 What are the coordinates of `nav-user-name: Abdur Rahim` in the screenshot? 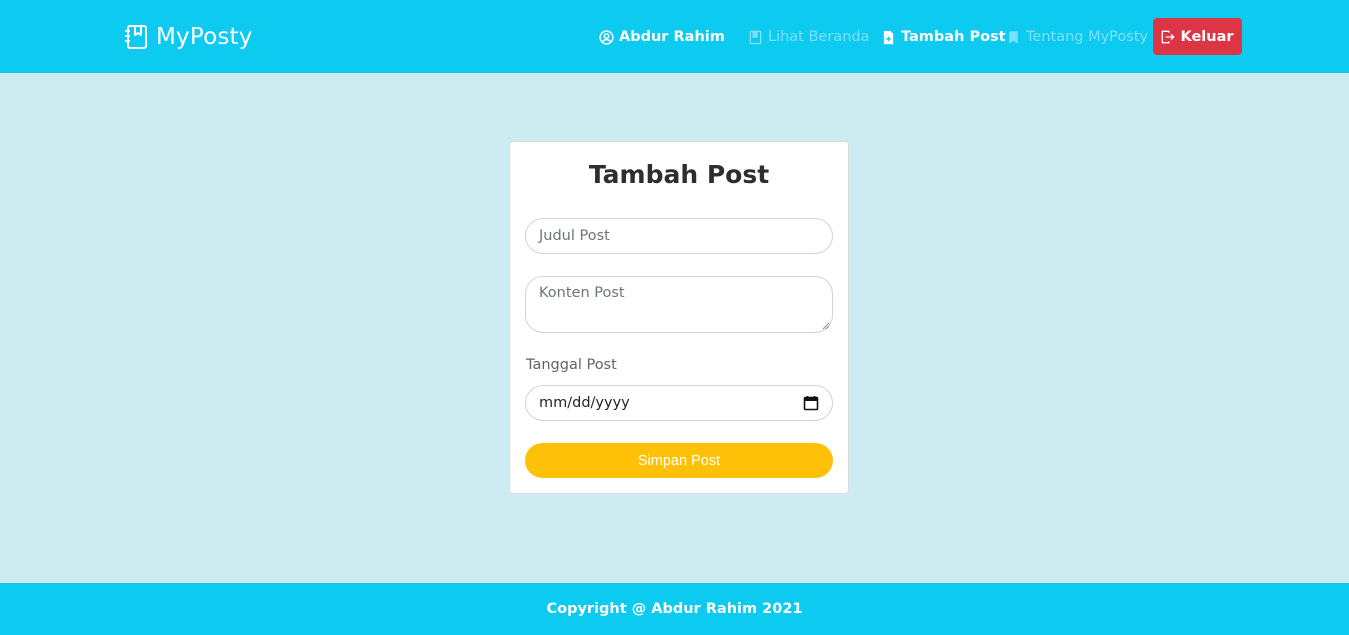 It's located at (672, 37).